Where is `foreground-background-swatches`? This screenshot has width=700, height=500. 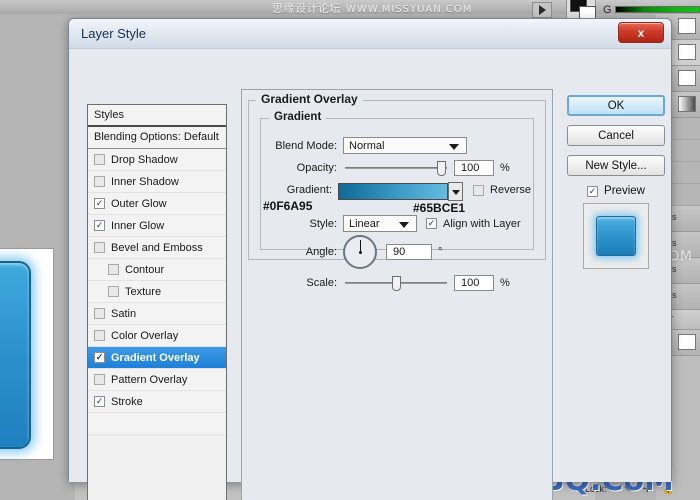
foreground-background-swatches is located at coordinates (581, 10).